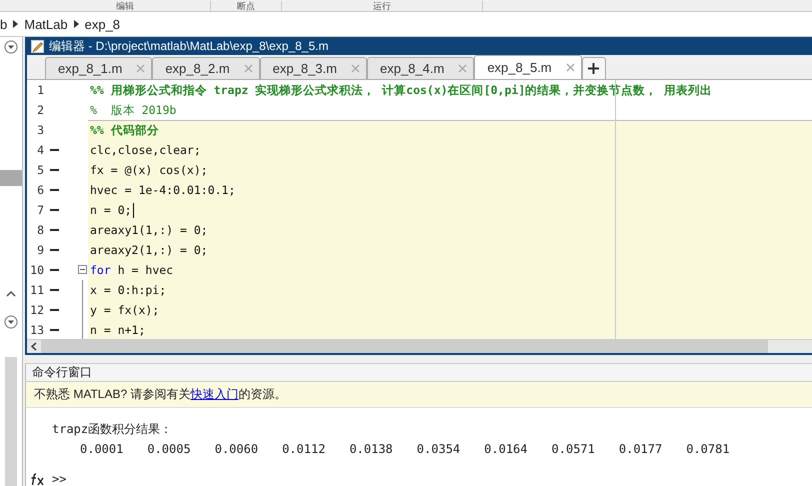 The width and height of the screenshot is (812, 486). What do you see at coordinates (214, 394) in the screenshot?
I see `quick-start-link: 快速入门` at bounding box center [214, 394].